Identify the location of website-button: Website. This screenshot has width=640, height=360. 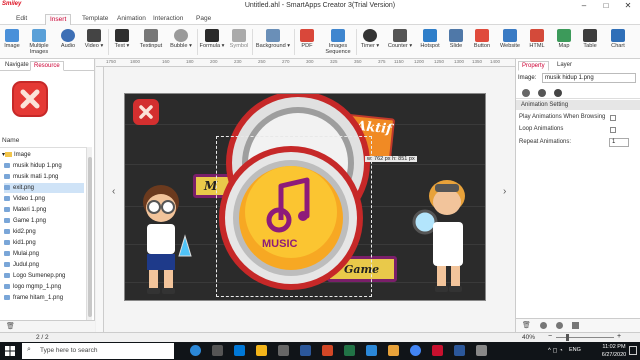
(510, 42).